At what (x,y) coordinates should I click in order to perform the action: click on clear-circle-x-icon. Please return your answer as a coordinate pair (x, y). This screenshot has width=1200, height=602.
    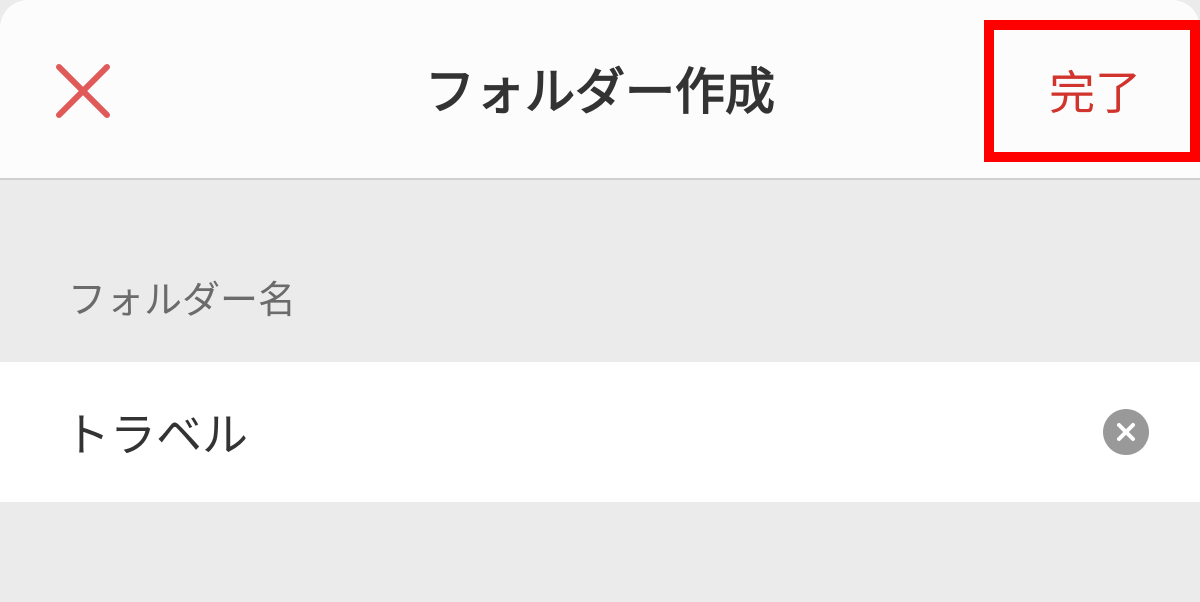
    Looking at the image, I should click on (1126, 432).